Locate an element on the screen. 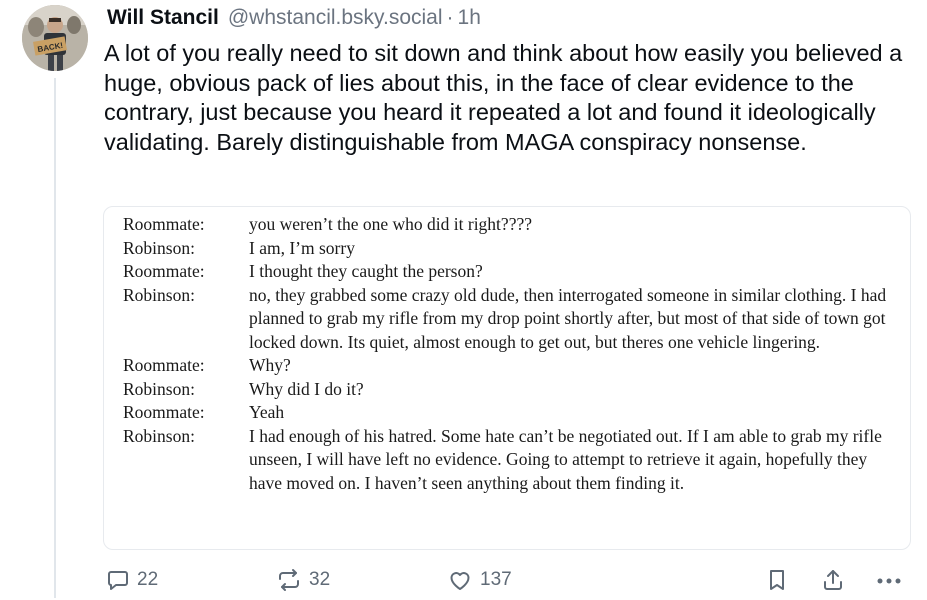 The image size is (927, 600). message: I thought they caught the person? is located at coordinates (366, 271).